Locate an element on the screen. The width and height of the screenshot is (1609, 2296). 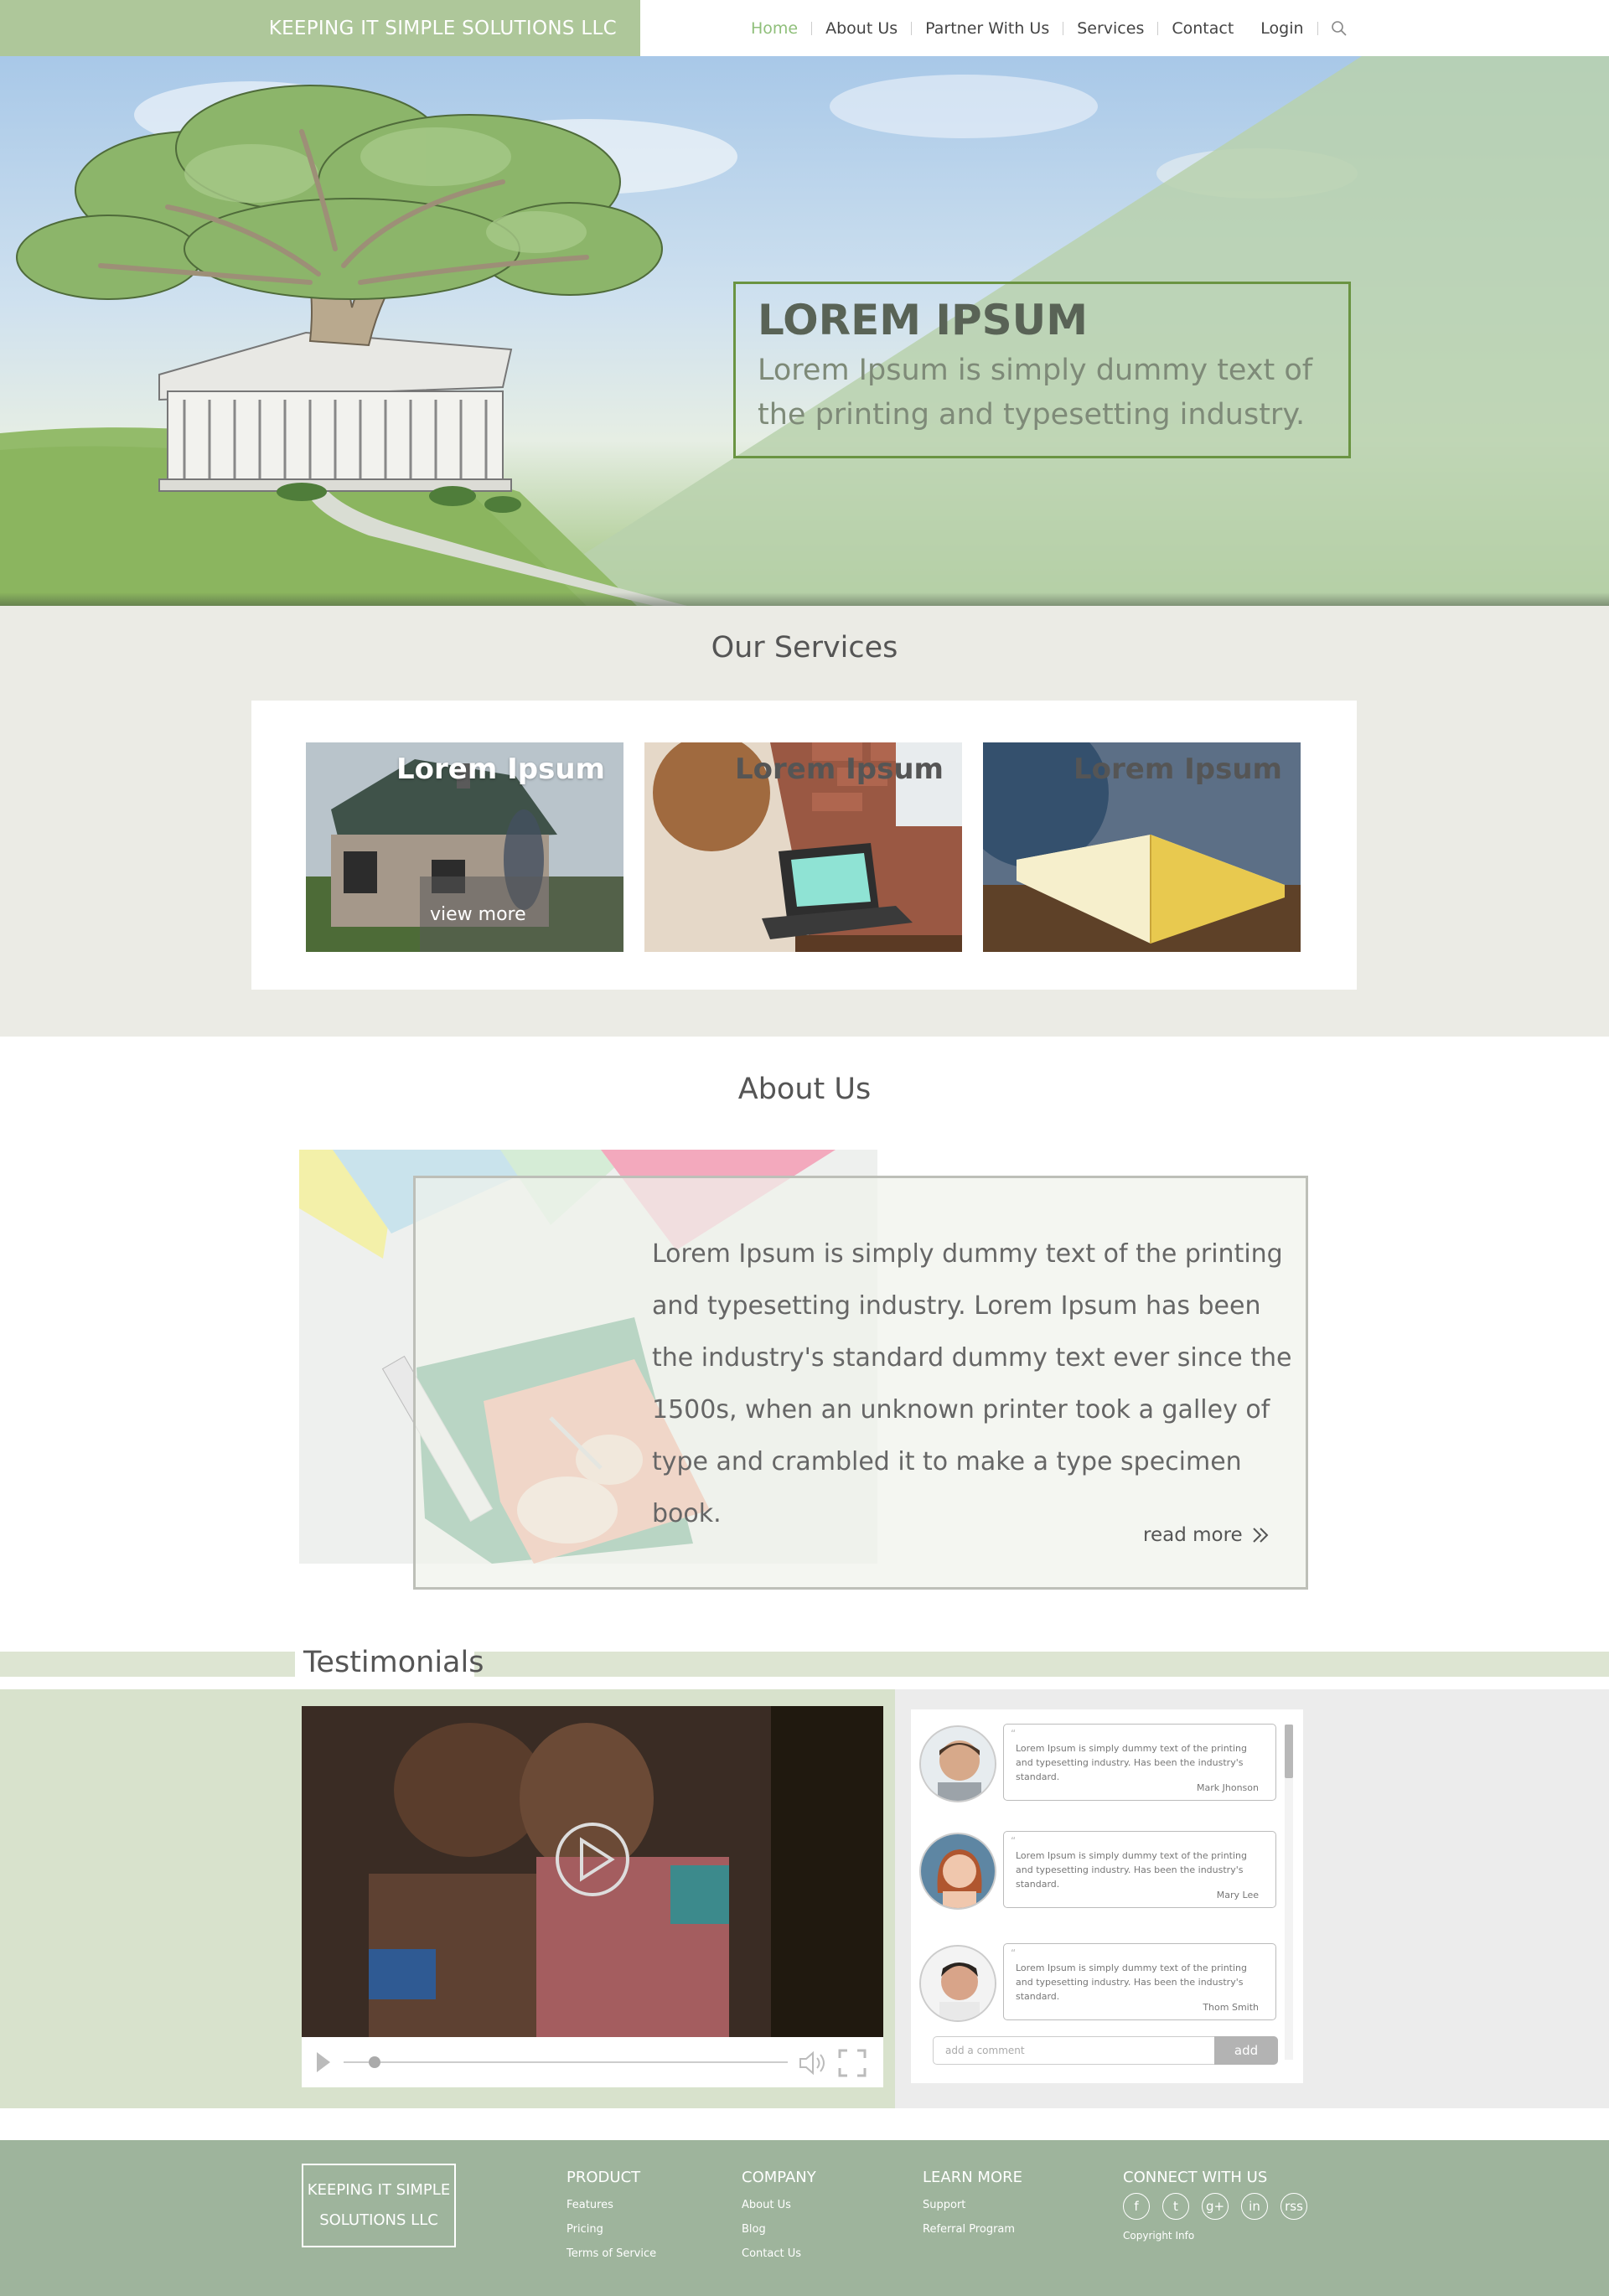
video-frame is located at coordinates (592, 1871).